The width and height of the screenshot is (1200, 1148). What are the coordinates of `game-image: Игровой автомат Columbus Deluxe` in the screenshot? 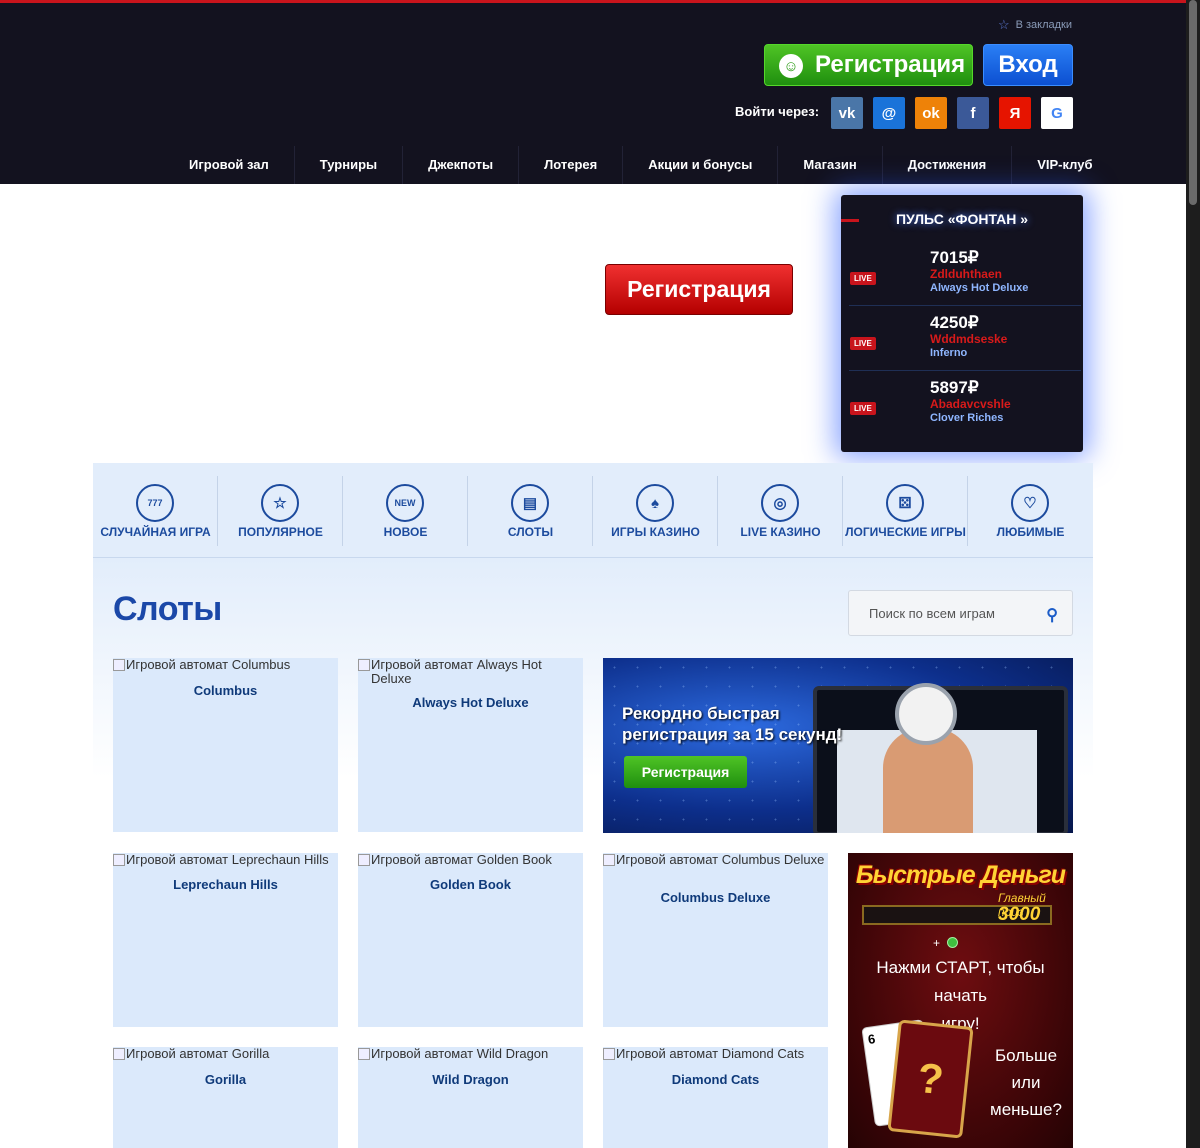 It's located at (715, 860).